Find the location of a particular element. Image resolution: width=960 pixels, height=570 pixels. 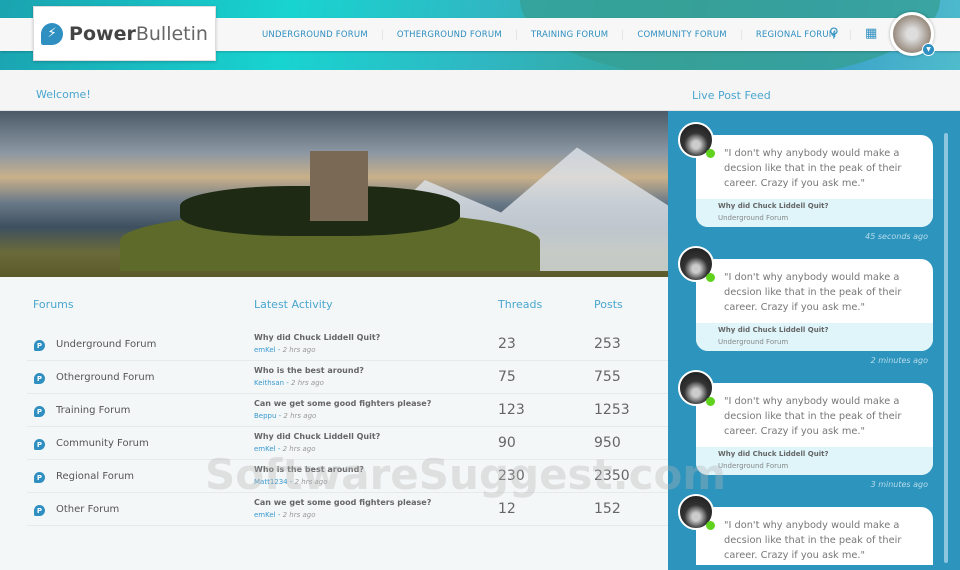

logo-text-light: Bulletin is located at coordinates (171, 33).